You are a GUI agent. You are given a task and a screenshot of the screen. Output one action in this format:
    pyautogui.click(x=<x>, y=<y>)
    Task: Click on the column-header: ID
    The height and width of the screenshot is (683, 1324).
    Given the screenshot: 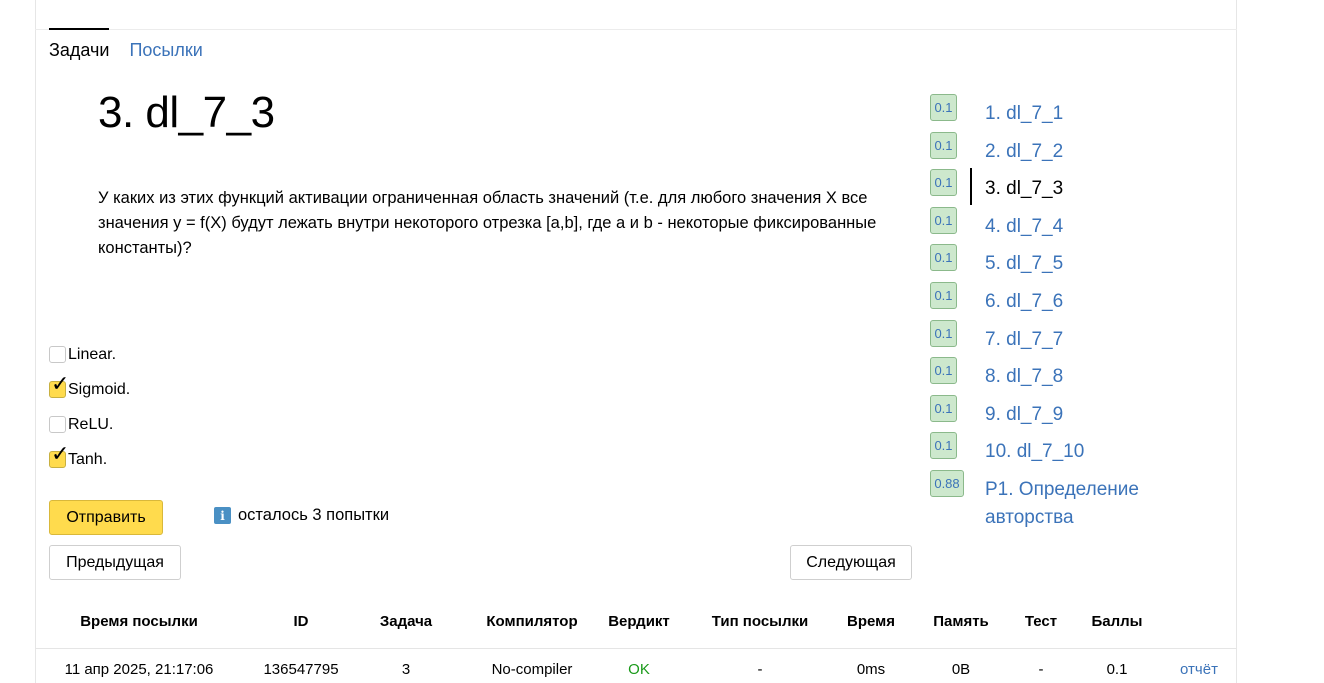 What is the action you would take?
    pyautogui.click(x=301, y=621)
    